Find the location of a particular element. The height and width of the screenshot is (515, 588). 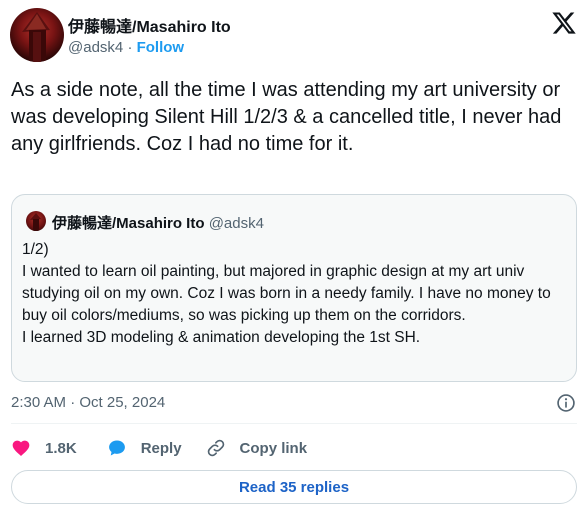

like-count: 1.8K is located at coordinates (61, 448).